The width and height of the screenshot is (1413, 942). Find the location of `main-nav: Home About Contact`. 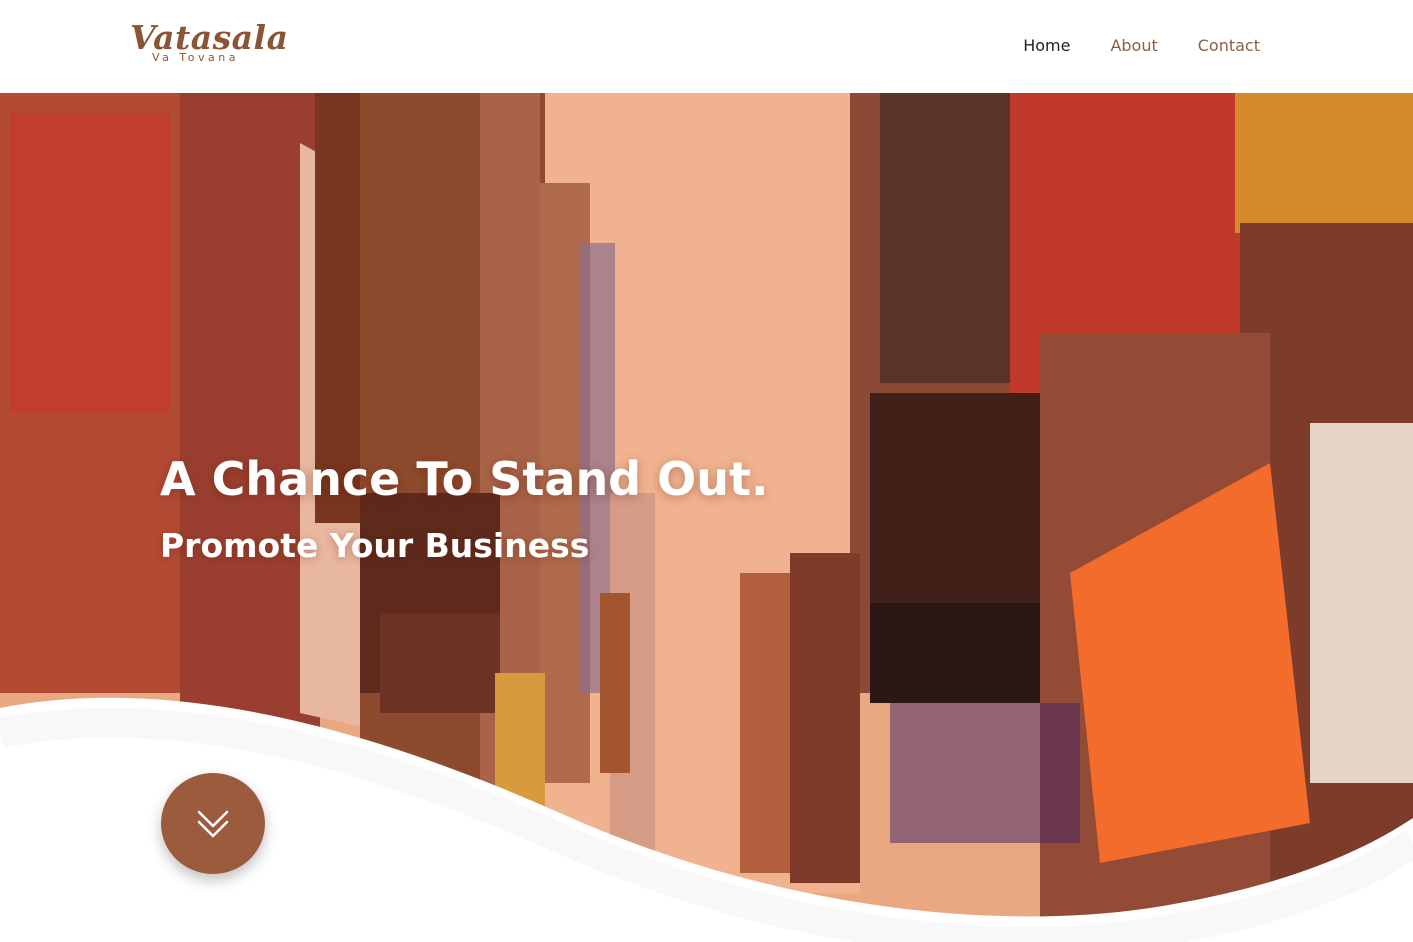

main-nav: Home About Contact is located at coordinates (1141, 46).